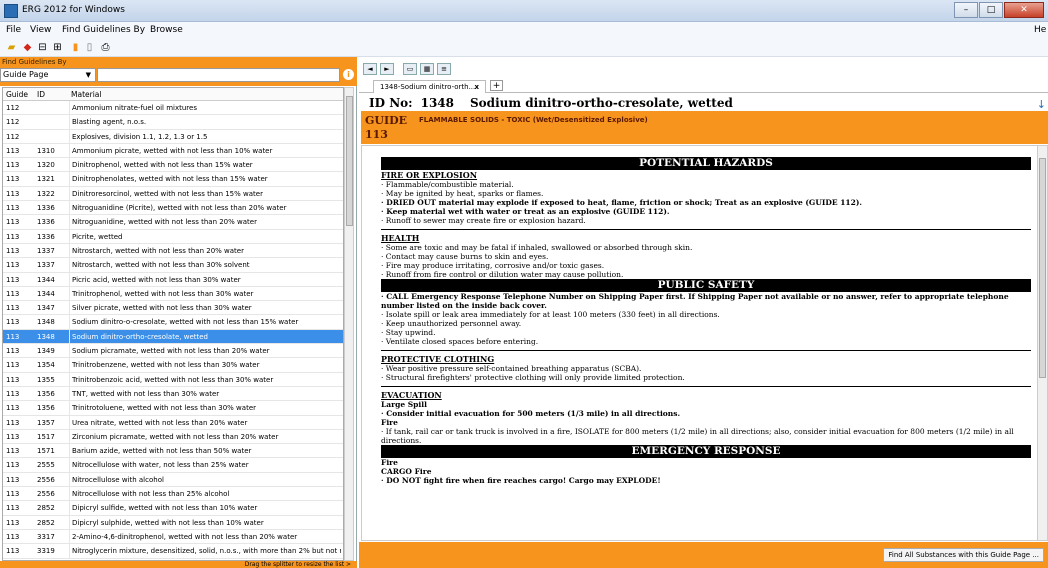 The height and width of the screenshot is (568, 1048). I want to click on document-scrollbar, so click(1042, 343).